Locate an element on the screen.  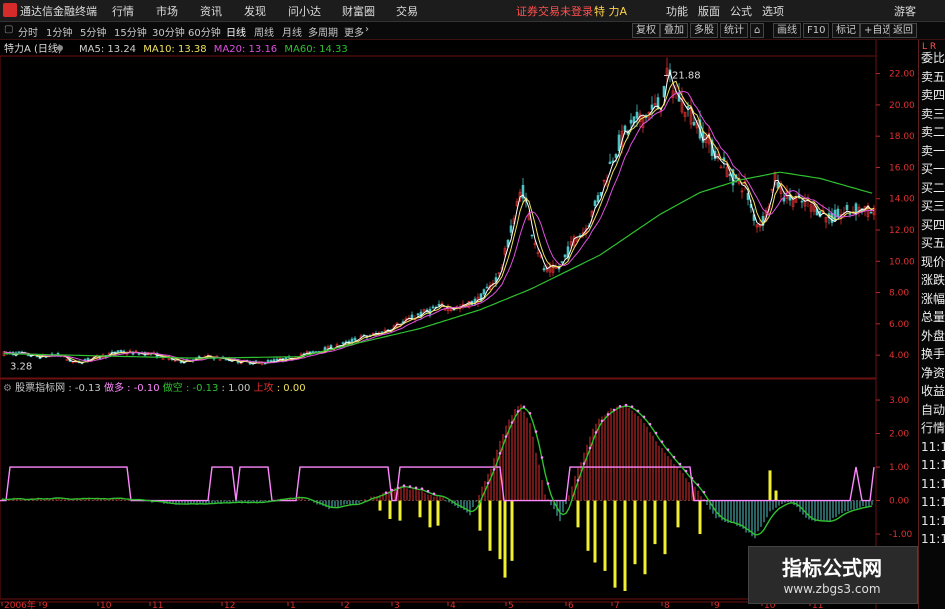
indicator-name: 股票指标网 is located at coordinates (40, 388).